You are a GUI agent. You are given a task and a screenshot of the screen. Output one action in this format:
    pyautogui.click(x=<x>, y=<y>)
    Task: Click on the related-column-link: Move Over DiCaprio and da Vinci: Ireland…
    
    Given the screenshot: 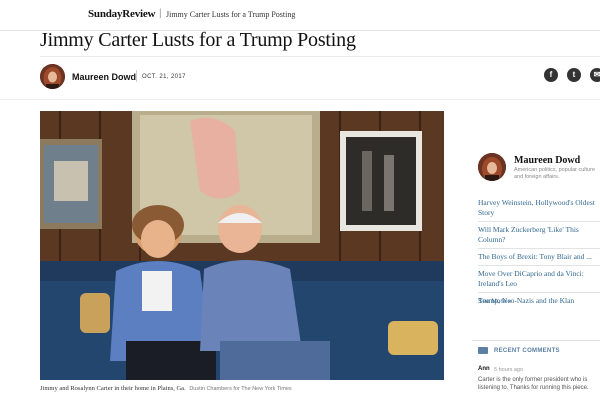 What is the action you would take?
    pyautogui.click(x=539, y=278)
    